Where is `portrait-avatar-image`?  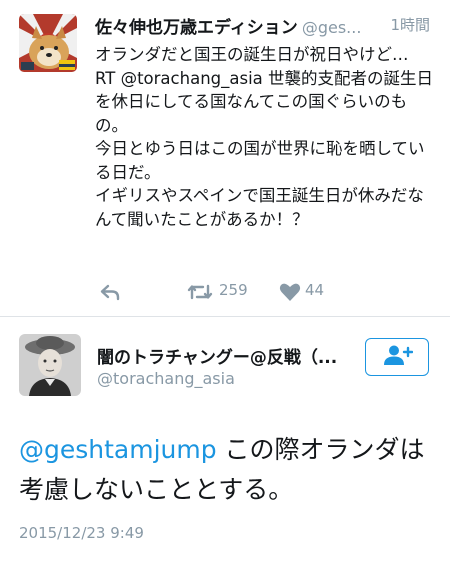 portrait-avatar-image is located at coordinates (50, 365).